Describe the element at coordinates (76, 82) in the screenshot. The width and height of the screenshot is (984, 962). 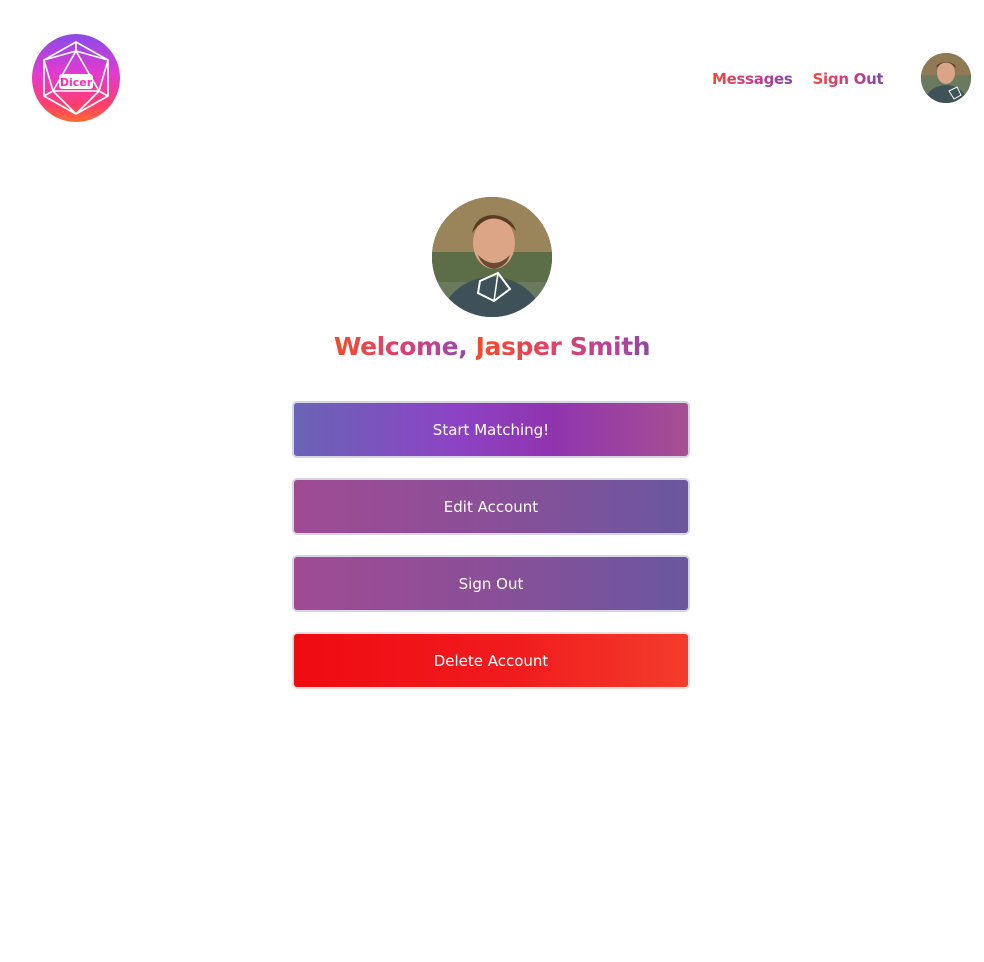
I see `logo-text: Dicer` at that location.